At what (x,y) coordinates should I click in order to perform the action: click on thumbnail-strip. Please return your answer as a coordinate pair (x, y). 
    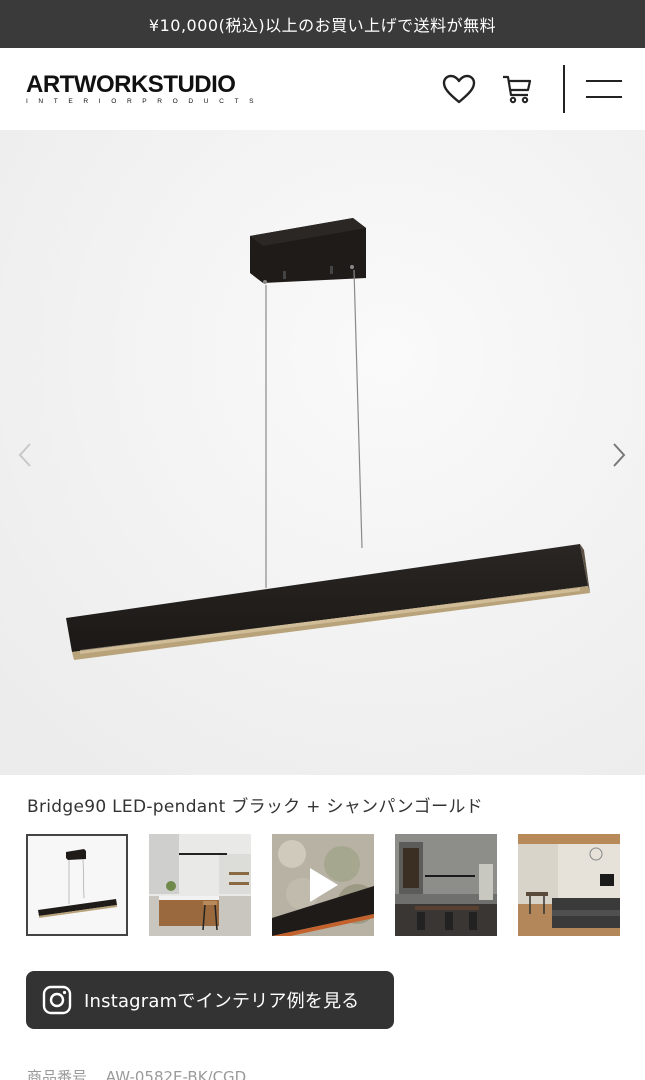
    Looking at the image, I should click on (323, 886).